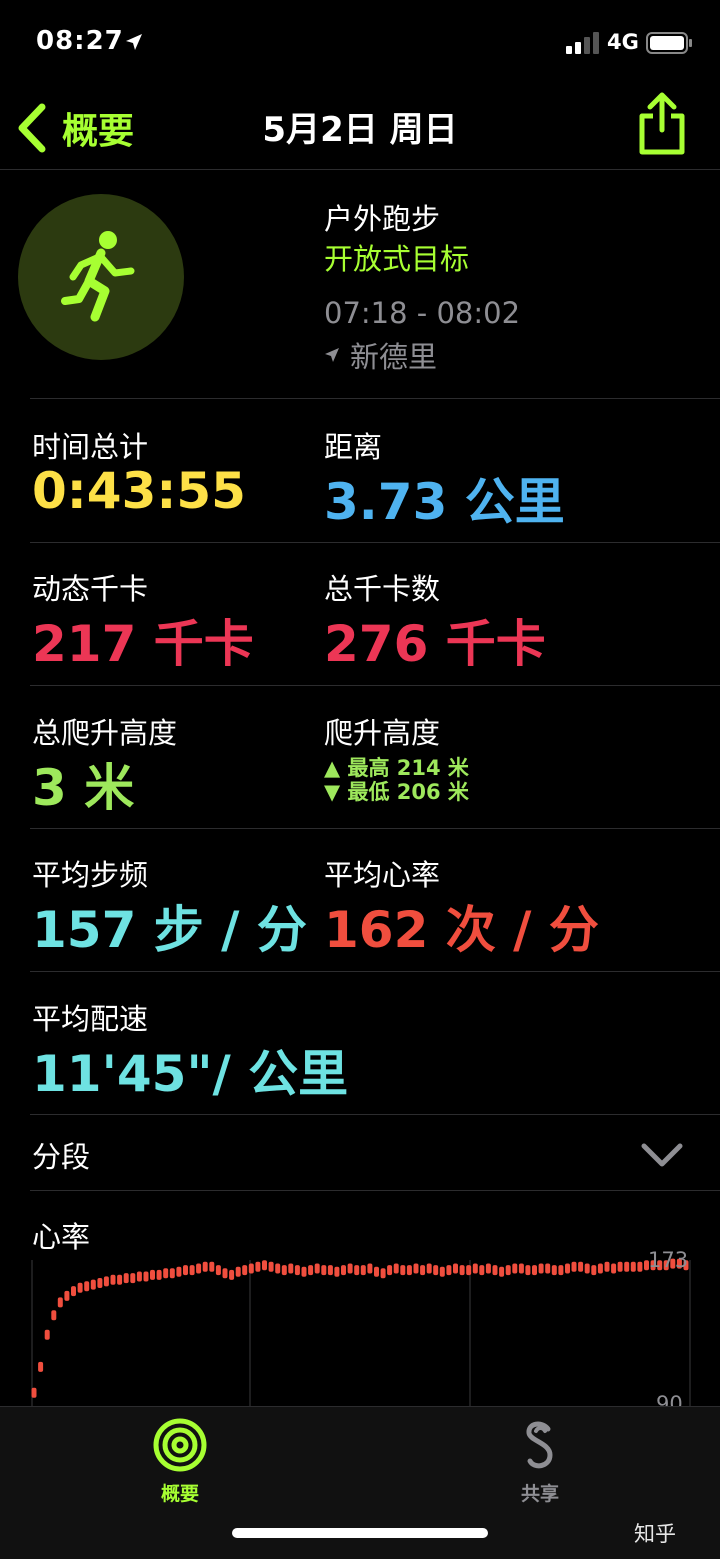 The height and width of the screenshot is (1559, 720). What do you see at coordinates (332, 355) in the screenshot?
I see `location-arrow-icon` at bounding box center [332, 355].